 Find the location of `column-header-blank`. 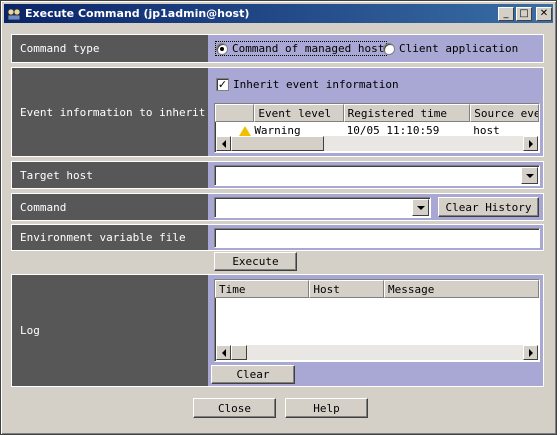

column-header-blank is located at coordinates (235, 113).